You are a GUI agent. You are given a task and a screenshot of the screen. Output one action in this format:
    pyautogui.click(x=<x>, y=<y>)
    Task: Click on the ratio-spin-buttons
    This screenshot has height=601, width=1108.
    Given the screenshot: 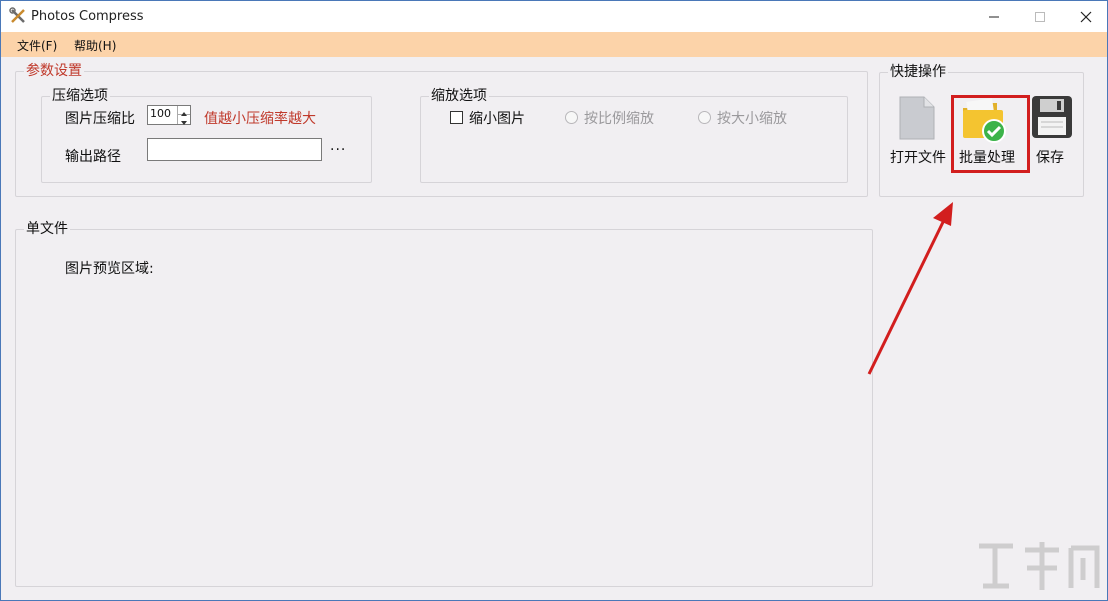 What is the action you would take?
    pyautogui.click(x=183, y=115)
    